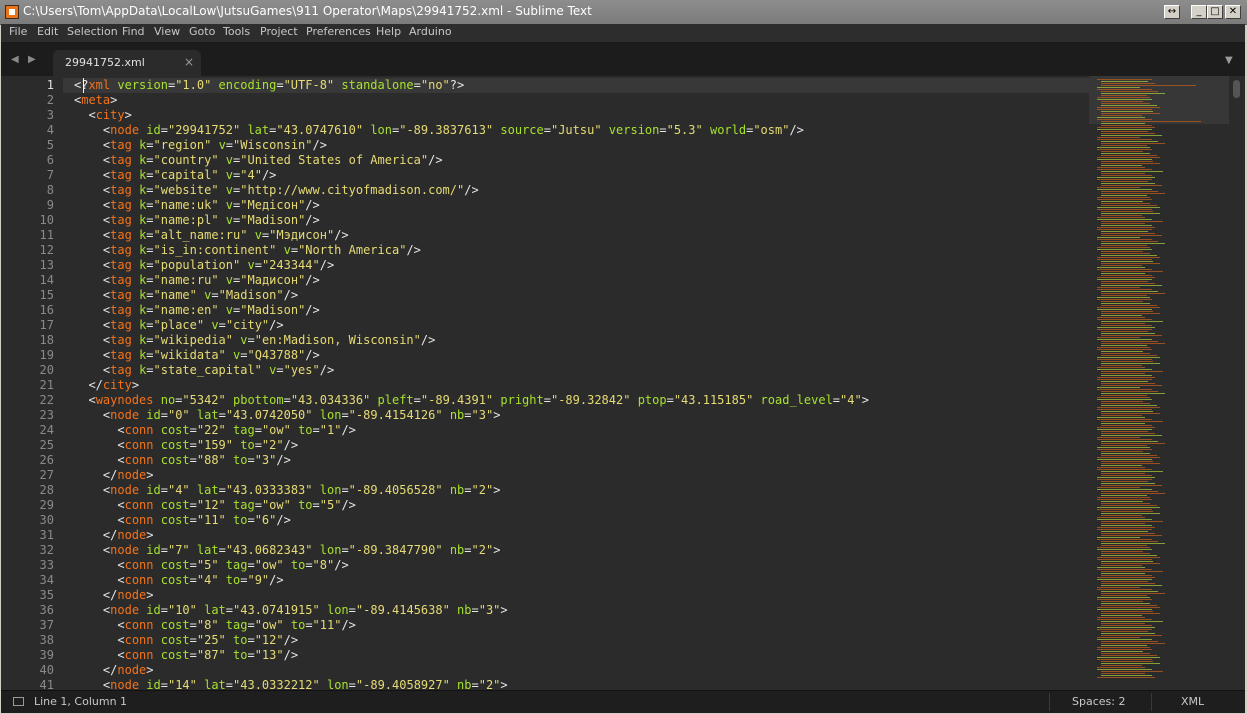 The width and height of the screenshot is (1247, 714). I want to click on code-line: <conn cost="8" tag="ow" to="11"/>, so click(581, 625).